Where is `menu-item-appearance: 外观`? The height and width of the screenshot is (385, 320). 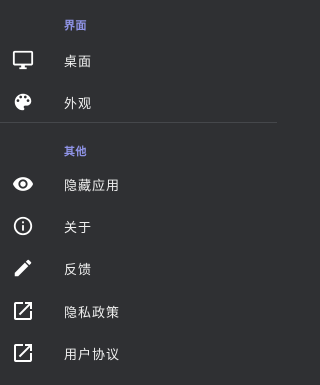
menu-item-appearance: 外观 is located at coordinates (138, 102).